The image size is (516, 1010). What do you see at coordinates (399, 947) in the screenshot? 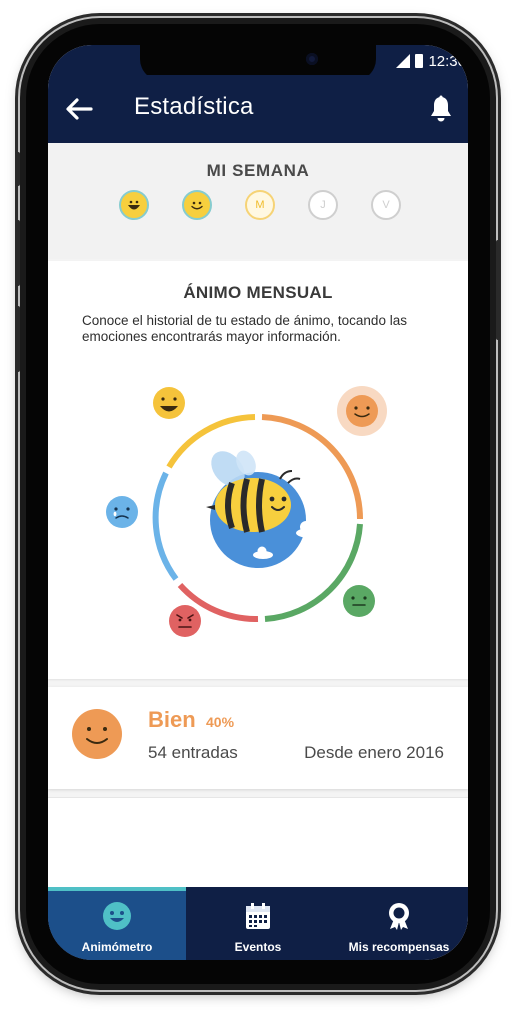
I see `tab-label: Mis recompensas` at bounding box center [399, 947].